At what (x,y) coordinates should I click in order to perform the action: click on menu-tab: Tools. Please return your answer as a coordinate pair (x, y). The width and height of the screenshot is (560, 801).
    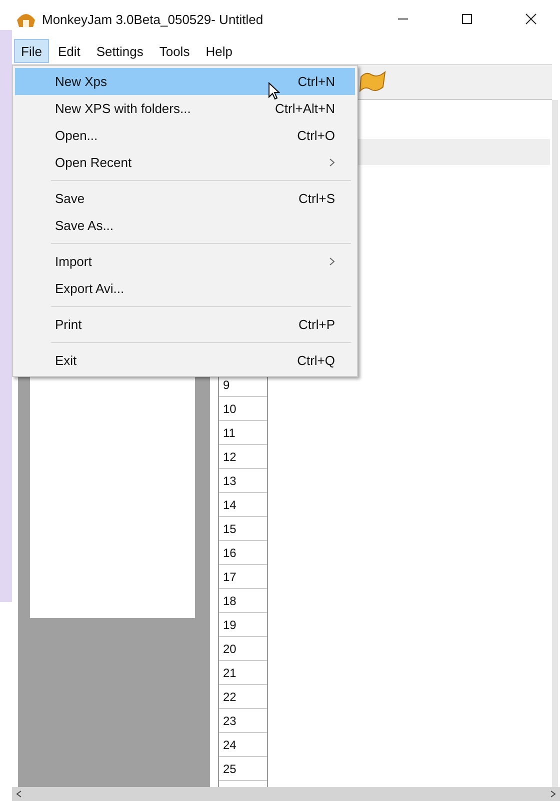
    Looking at the image, I should click on (174, 51).